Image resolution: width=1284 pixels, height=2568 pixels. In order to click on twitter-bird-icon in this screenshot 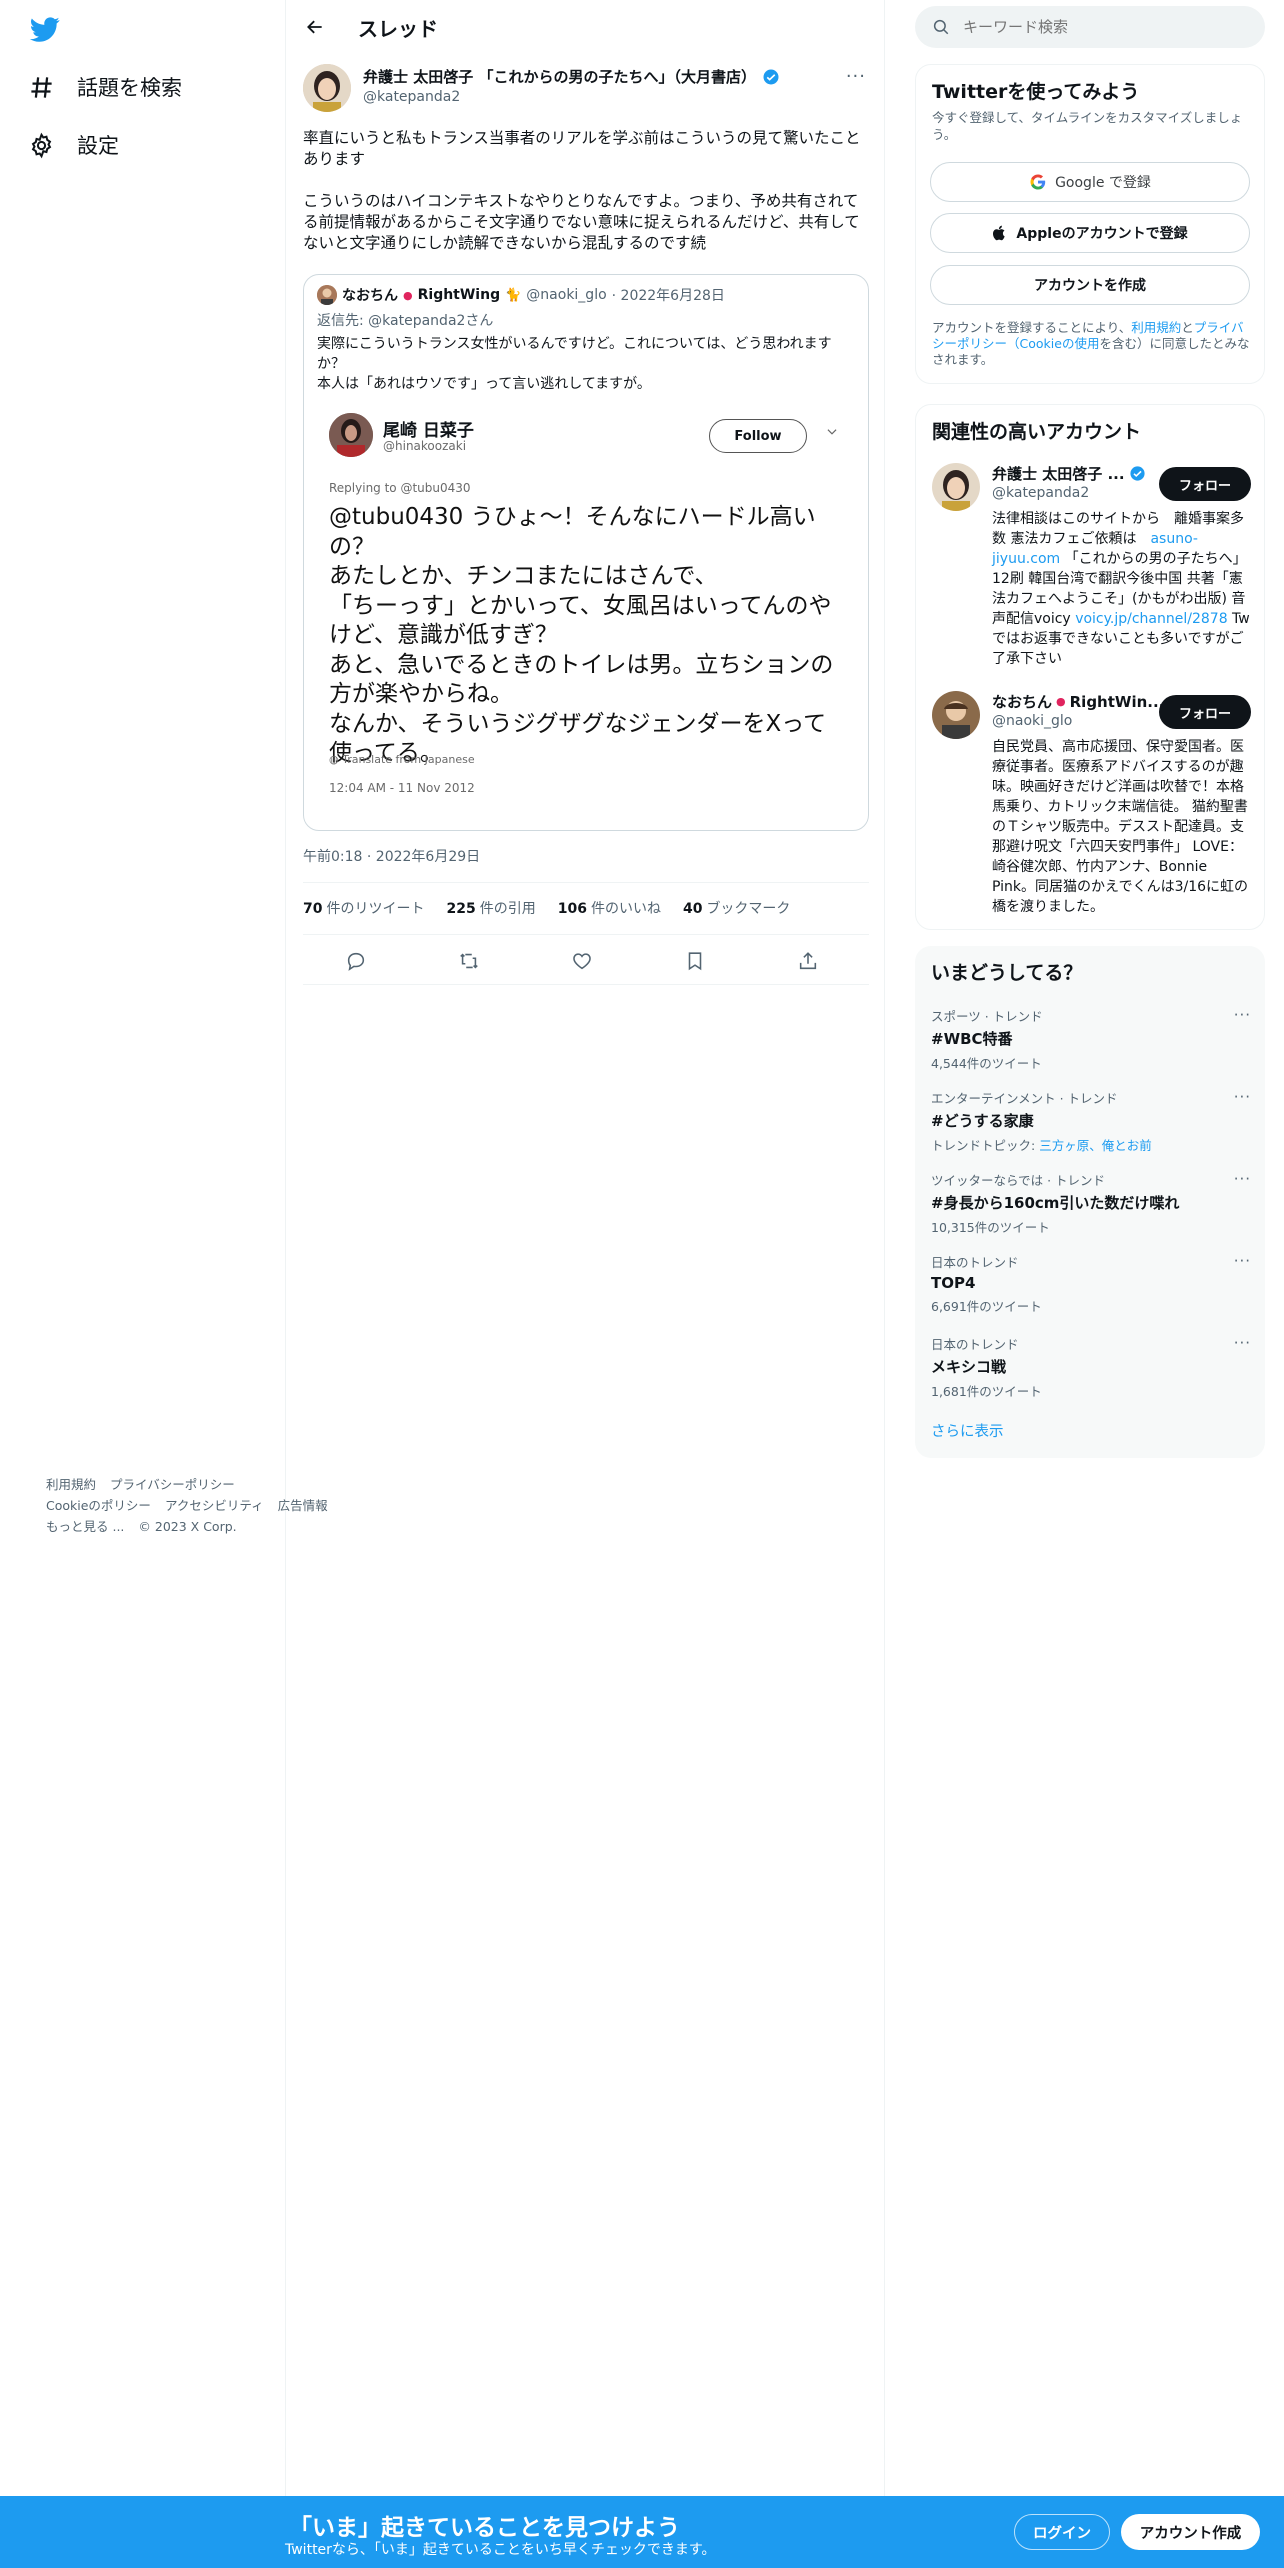, I will do `click(45, 29)`.